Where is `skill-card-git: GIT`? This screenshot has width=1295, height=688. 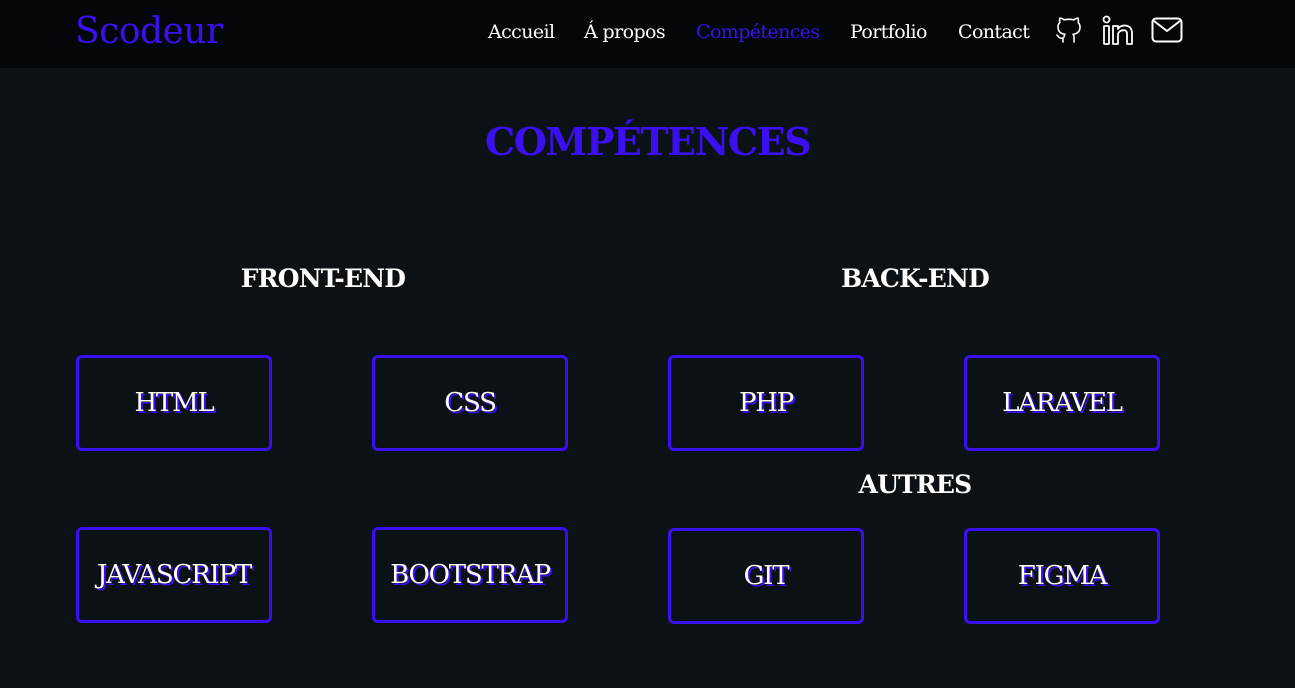 skill-card-git: GIT is located at coordinates (766, 576).